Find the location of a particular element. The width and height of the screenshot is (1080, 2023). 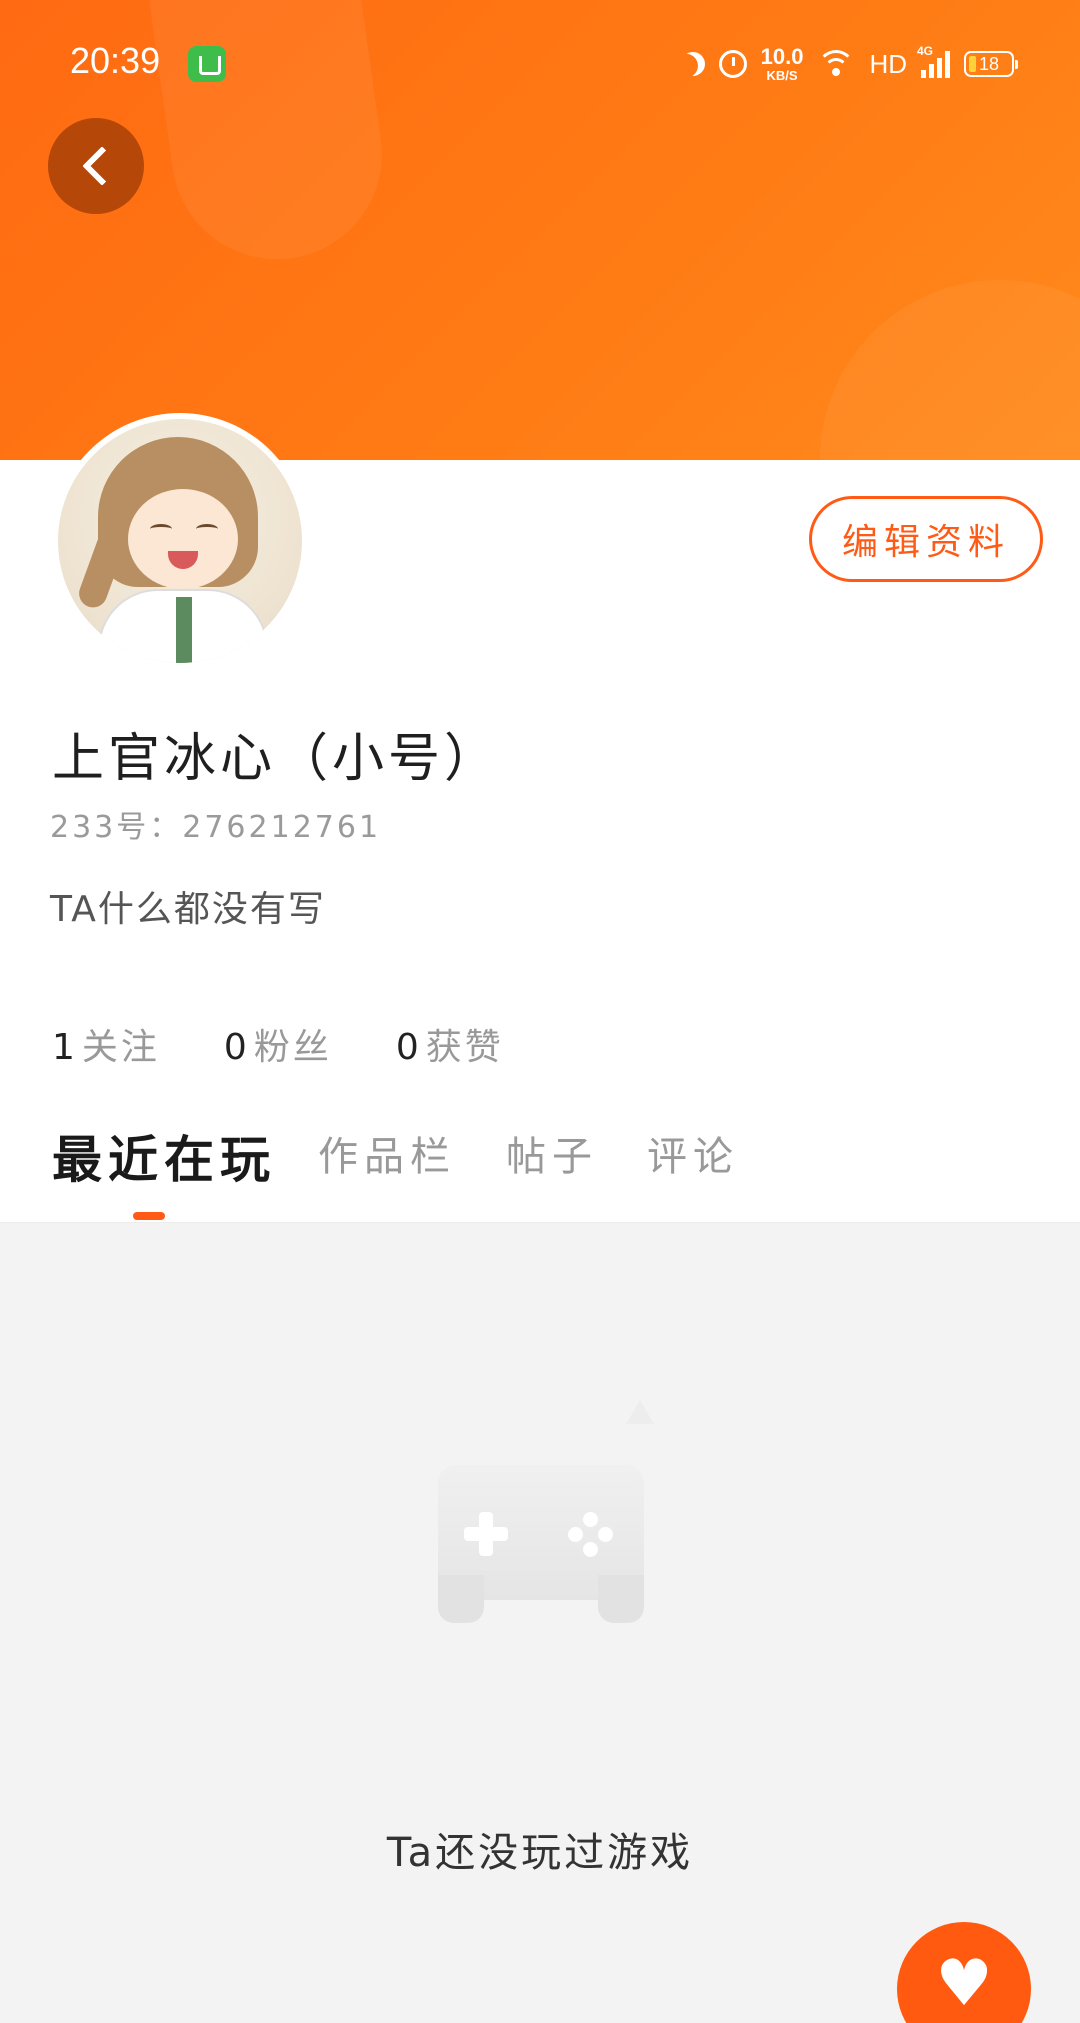

edit-profile-button: 编辑资料 is located at coordinates (926, 539).